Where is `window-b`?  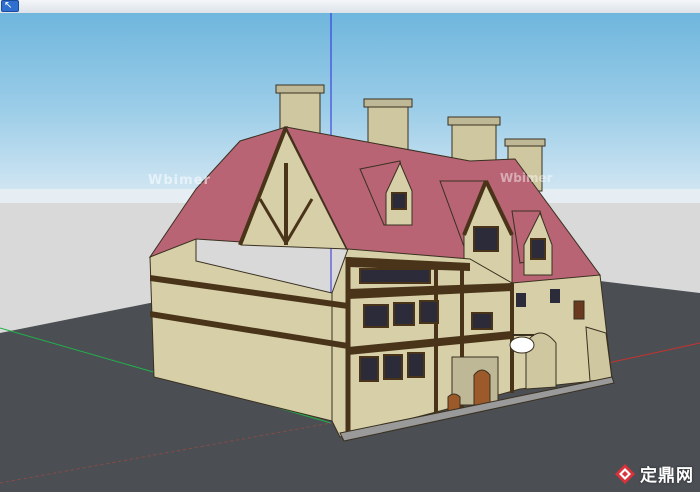
window-b is located at coordinates (404, 314).